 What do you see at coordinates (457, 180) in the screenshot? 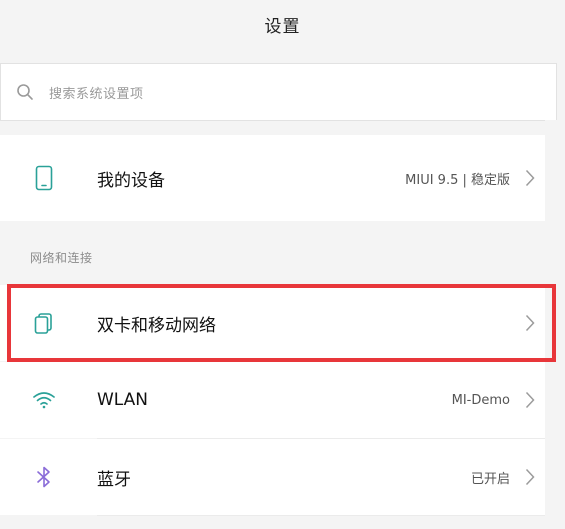
I see `my-device-value: MIUI 9.5 | 稳定版` at bounding box center [457, 180].